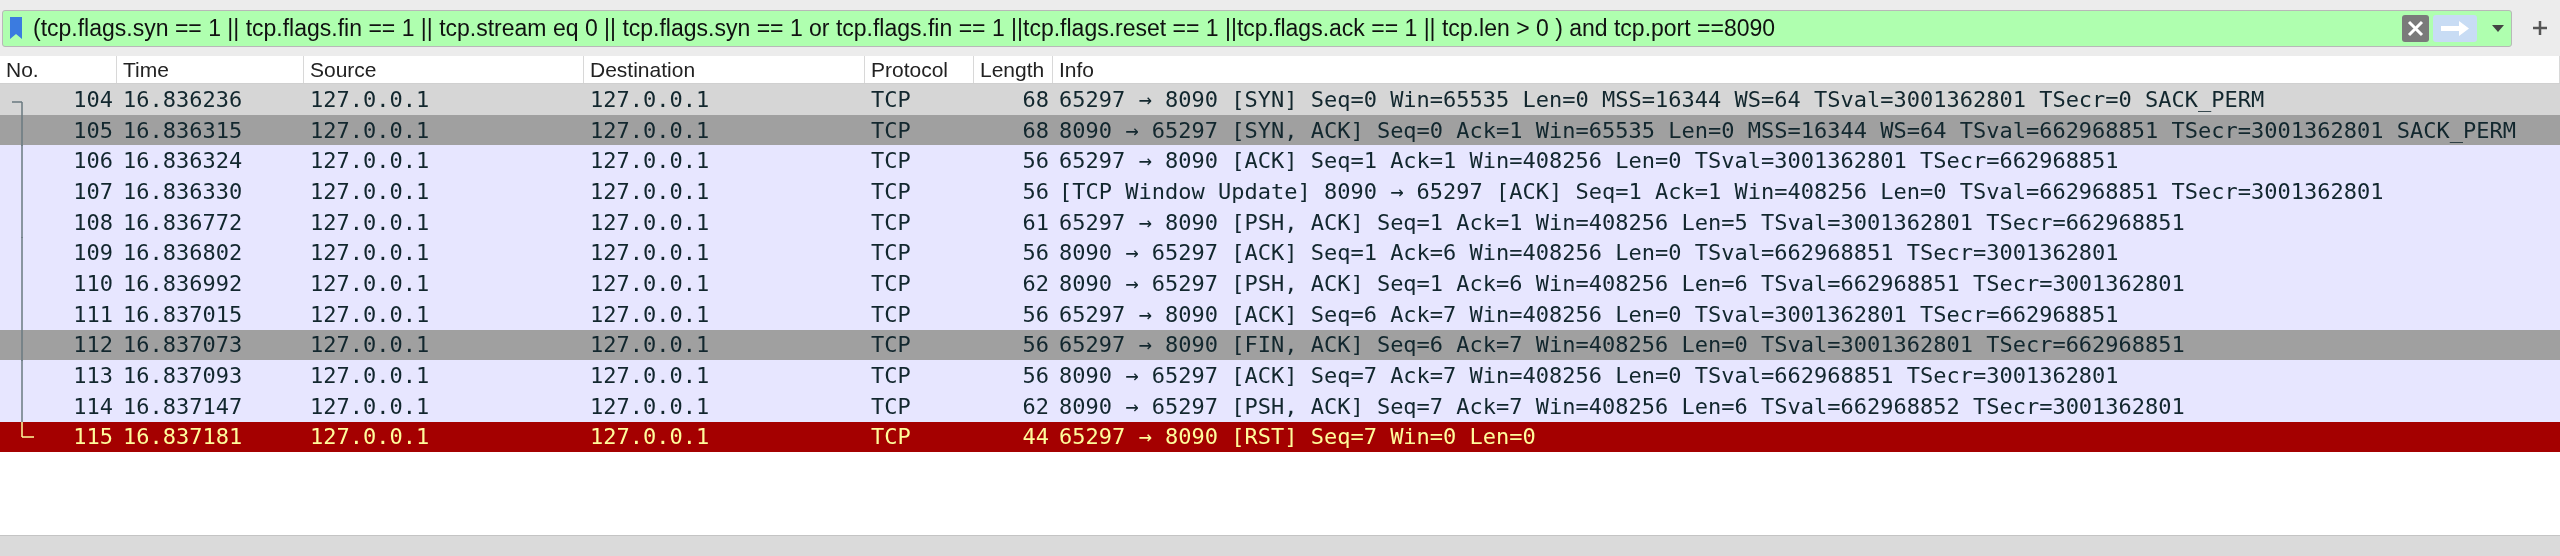 This screenshot has height=556, width=2560. What do you see at coordinates (1035, 222) in the screenshot?
I see `table-cell-text: 61` at bounding box center [1035, 222].